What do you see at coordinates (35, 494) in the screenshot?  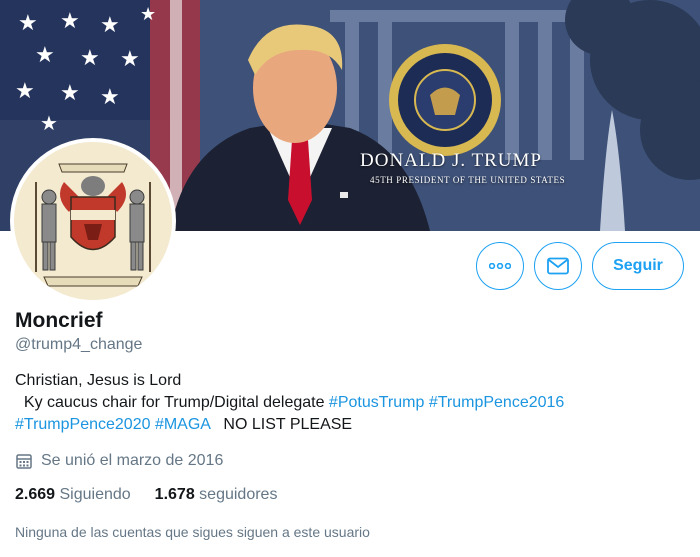 I see `following-count: 2.669` at bounding box center [35, 494].